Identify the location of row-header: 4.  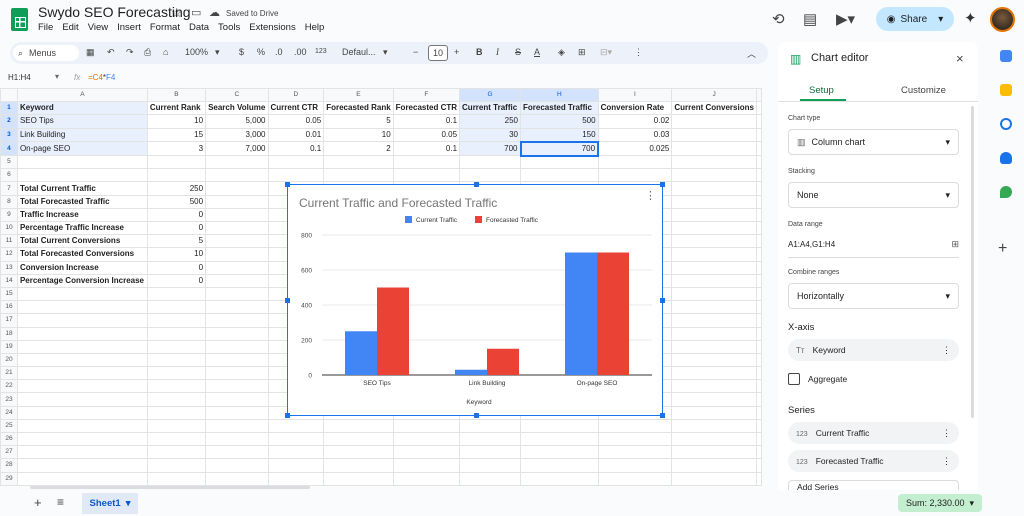
(9, 149).